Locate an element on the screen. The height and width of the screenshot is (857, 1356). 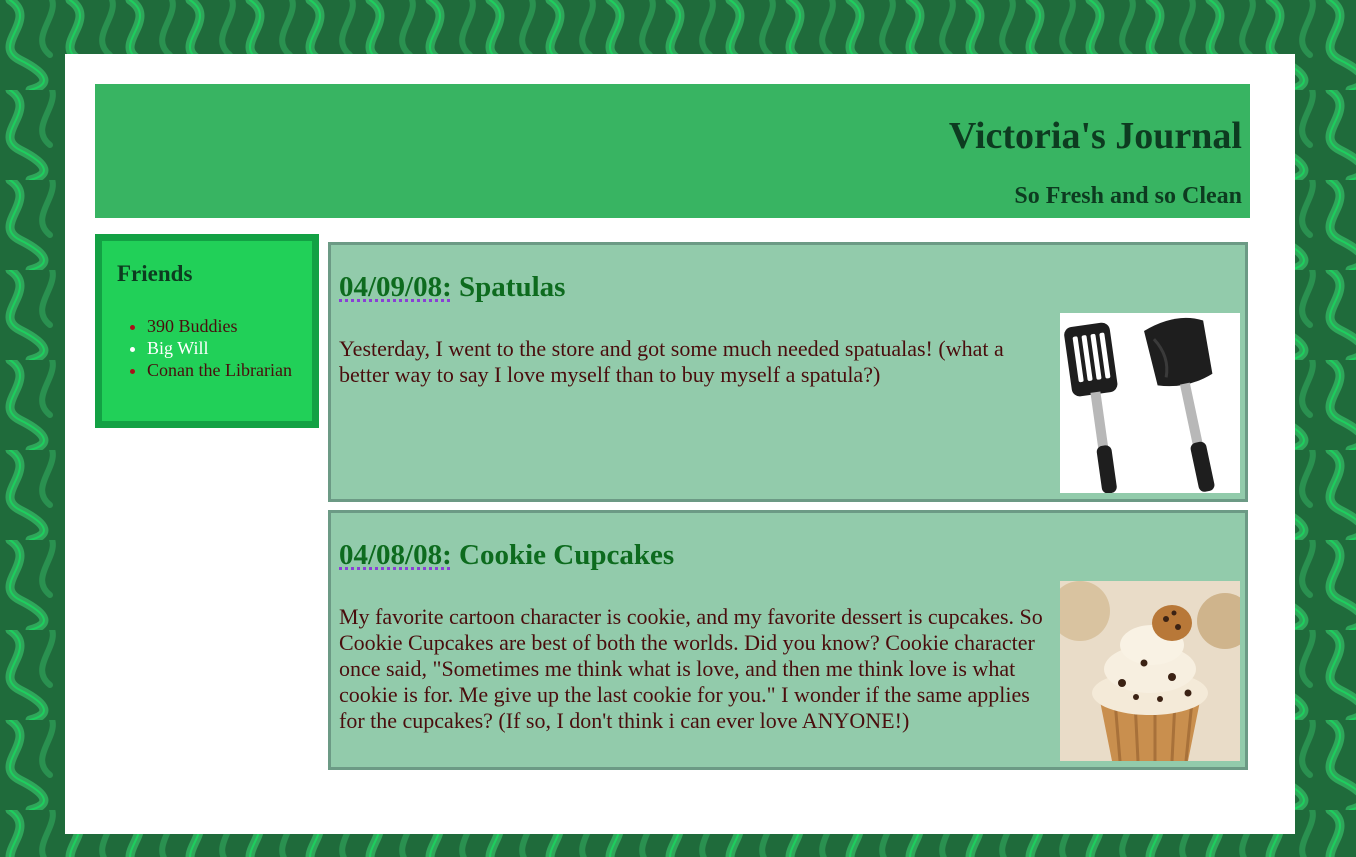
friend-link-big-will: Big Will is located at coordinates (222, 348).